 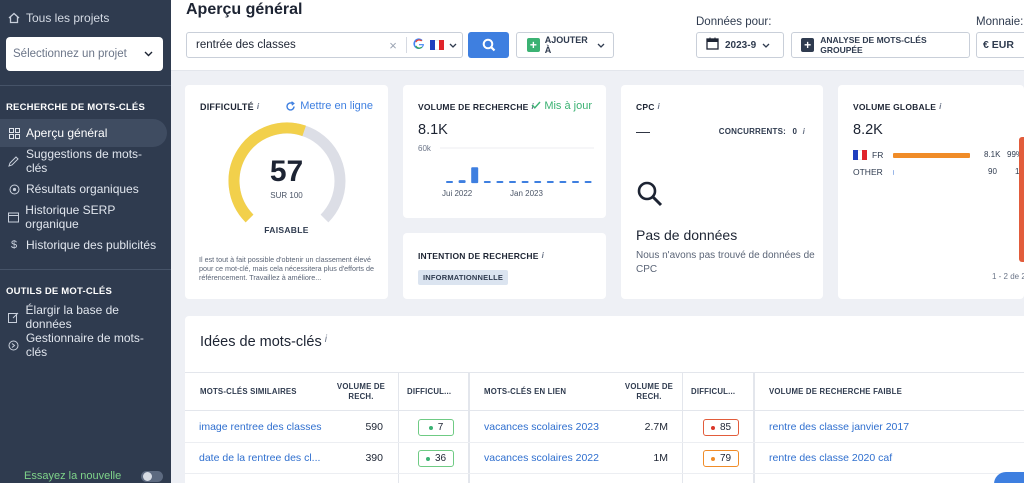 I want to click on bulk-analysis-button: + ANALYSE DE MOTS-CLÉS GROUPÉE, so click(x=880, y=45).